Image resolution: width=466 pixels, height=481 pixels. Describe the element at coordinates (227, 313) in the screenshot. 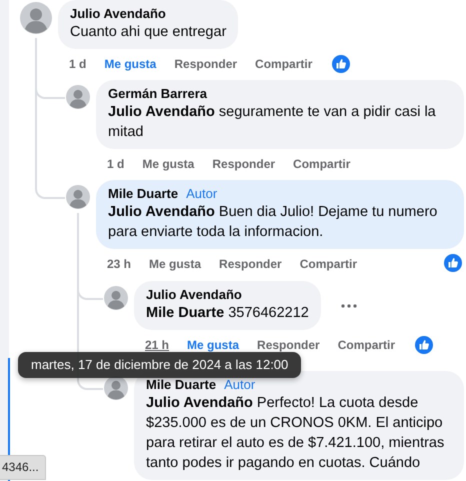

I see `comment-text: Mile Duarte 3576462212` at that location.